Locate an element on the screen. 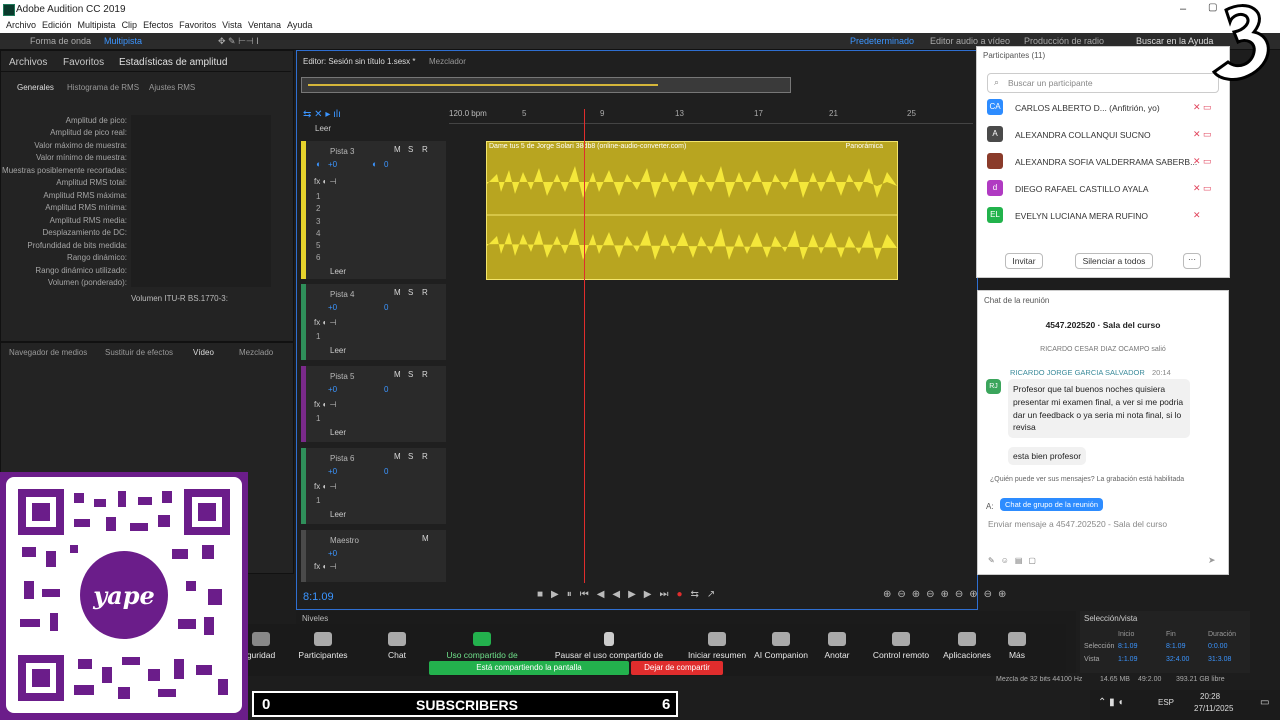 Image resolution: width=1280 pixels, height=720 pixels. tab-mixer: Mezclado is located at coordinates (256, 352).